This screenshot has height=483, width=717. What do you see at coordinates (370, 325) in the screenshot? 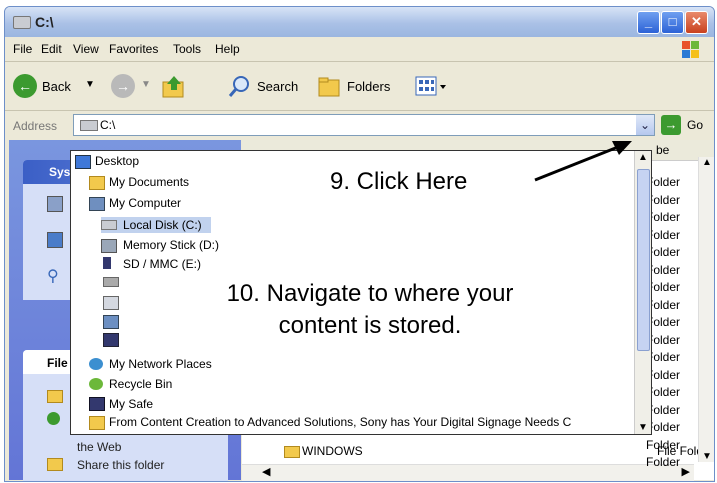
I see `callout-step-10-line2: content is stored.` at bounding box center [370, 325].